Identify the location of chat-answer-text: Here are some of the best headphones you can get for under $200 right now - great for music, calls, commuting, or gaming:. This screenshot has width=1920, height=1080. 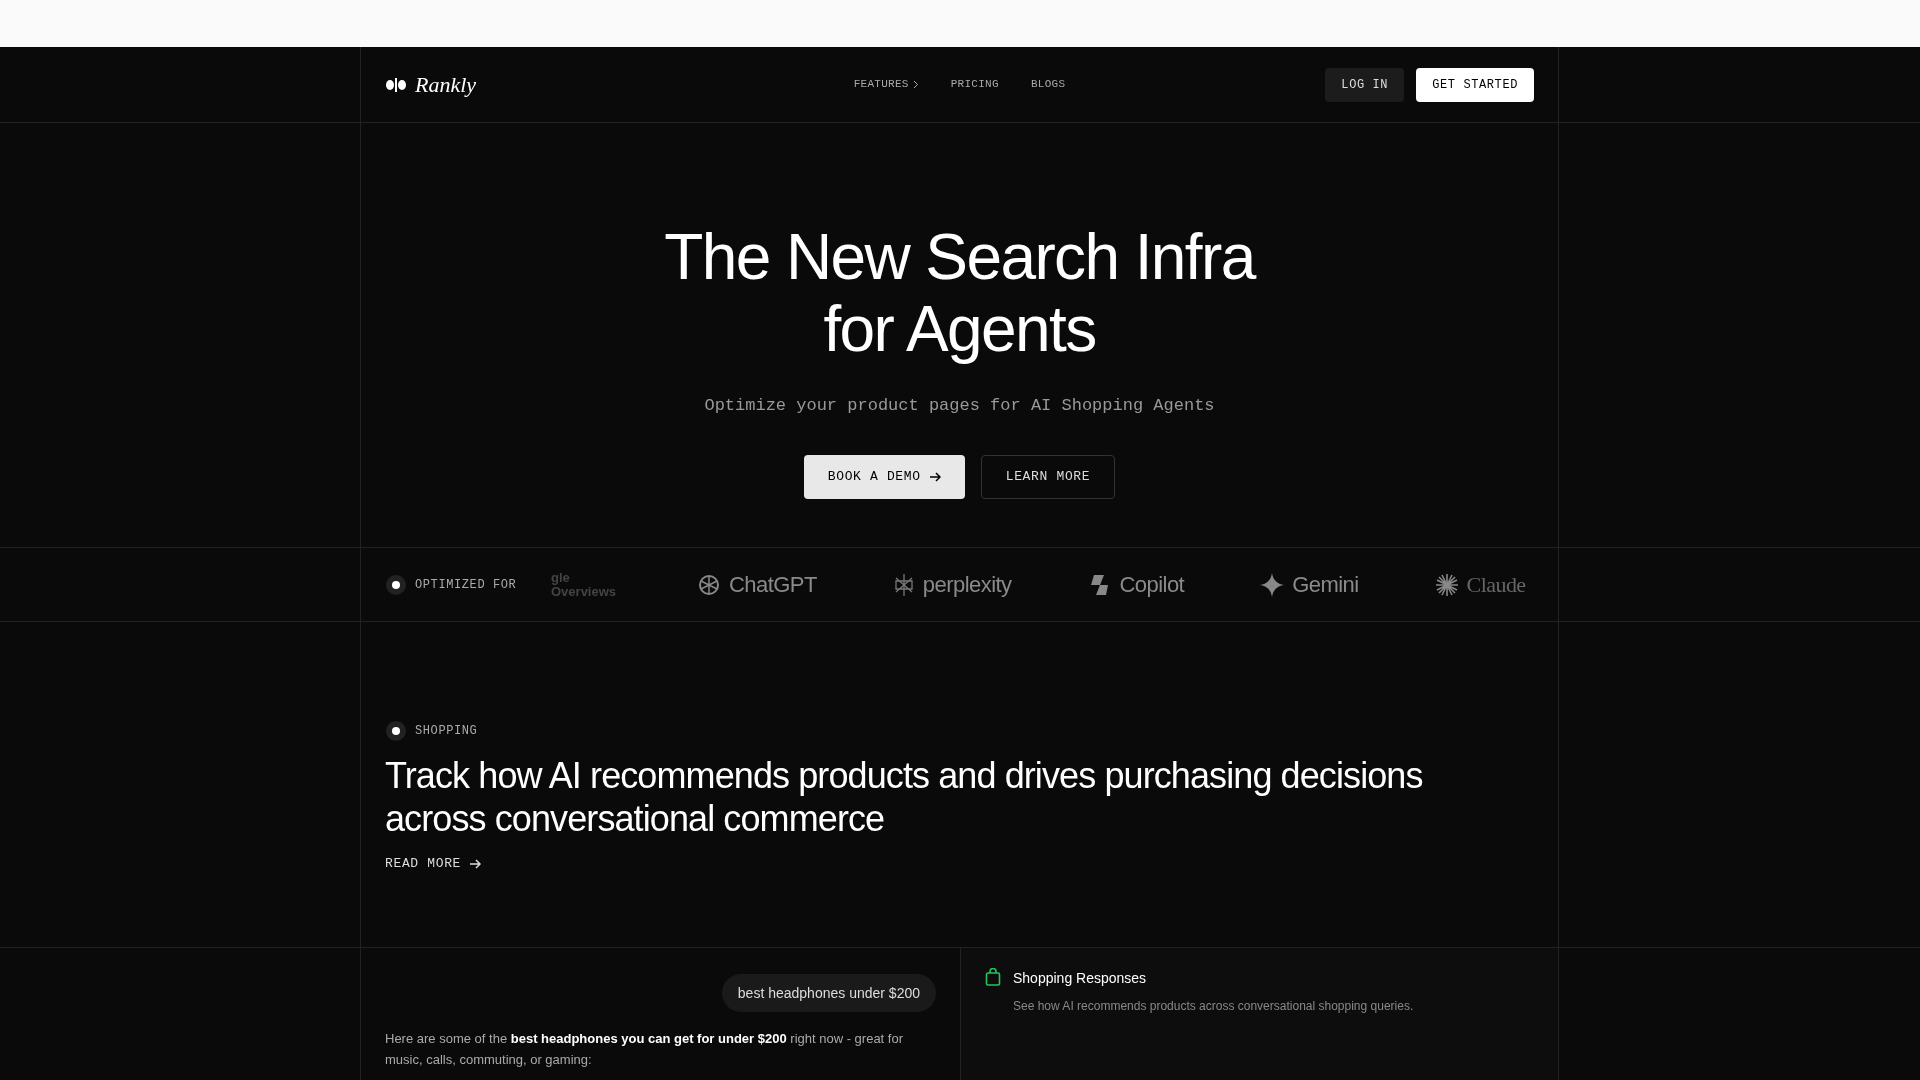
(644, 1049).